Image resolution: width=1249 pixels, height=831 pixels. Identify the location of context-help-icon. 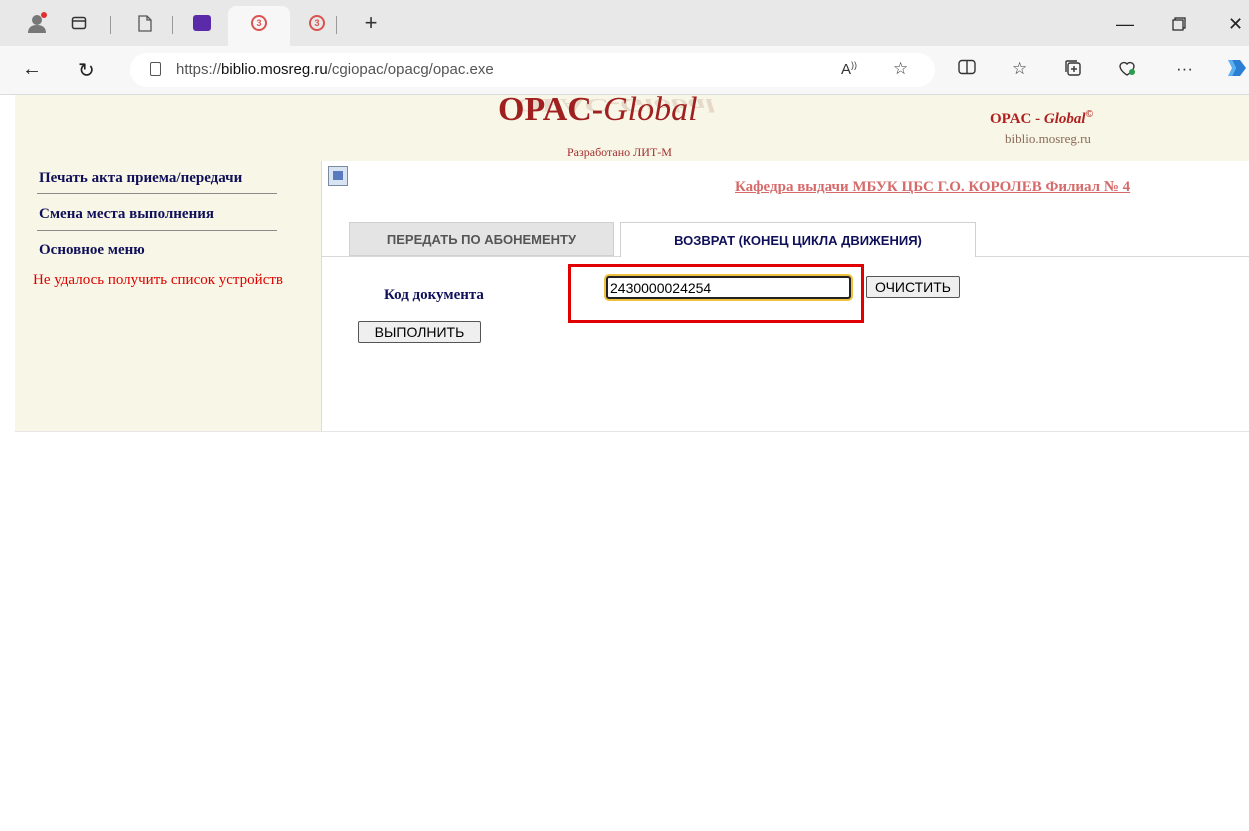
(338, 176).